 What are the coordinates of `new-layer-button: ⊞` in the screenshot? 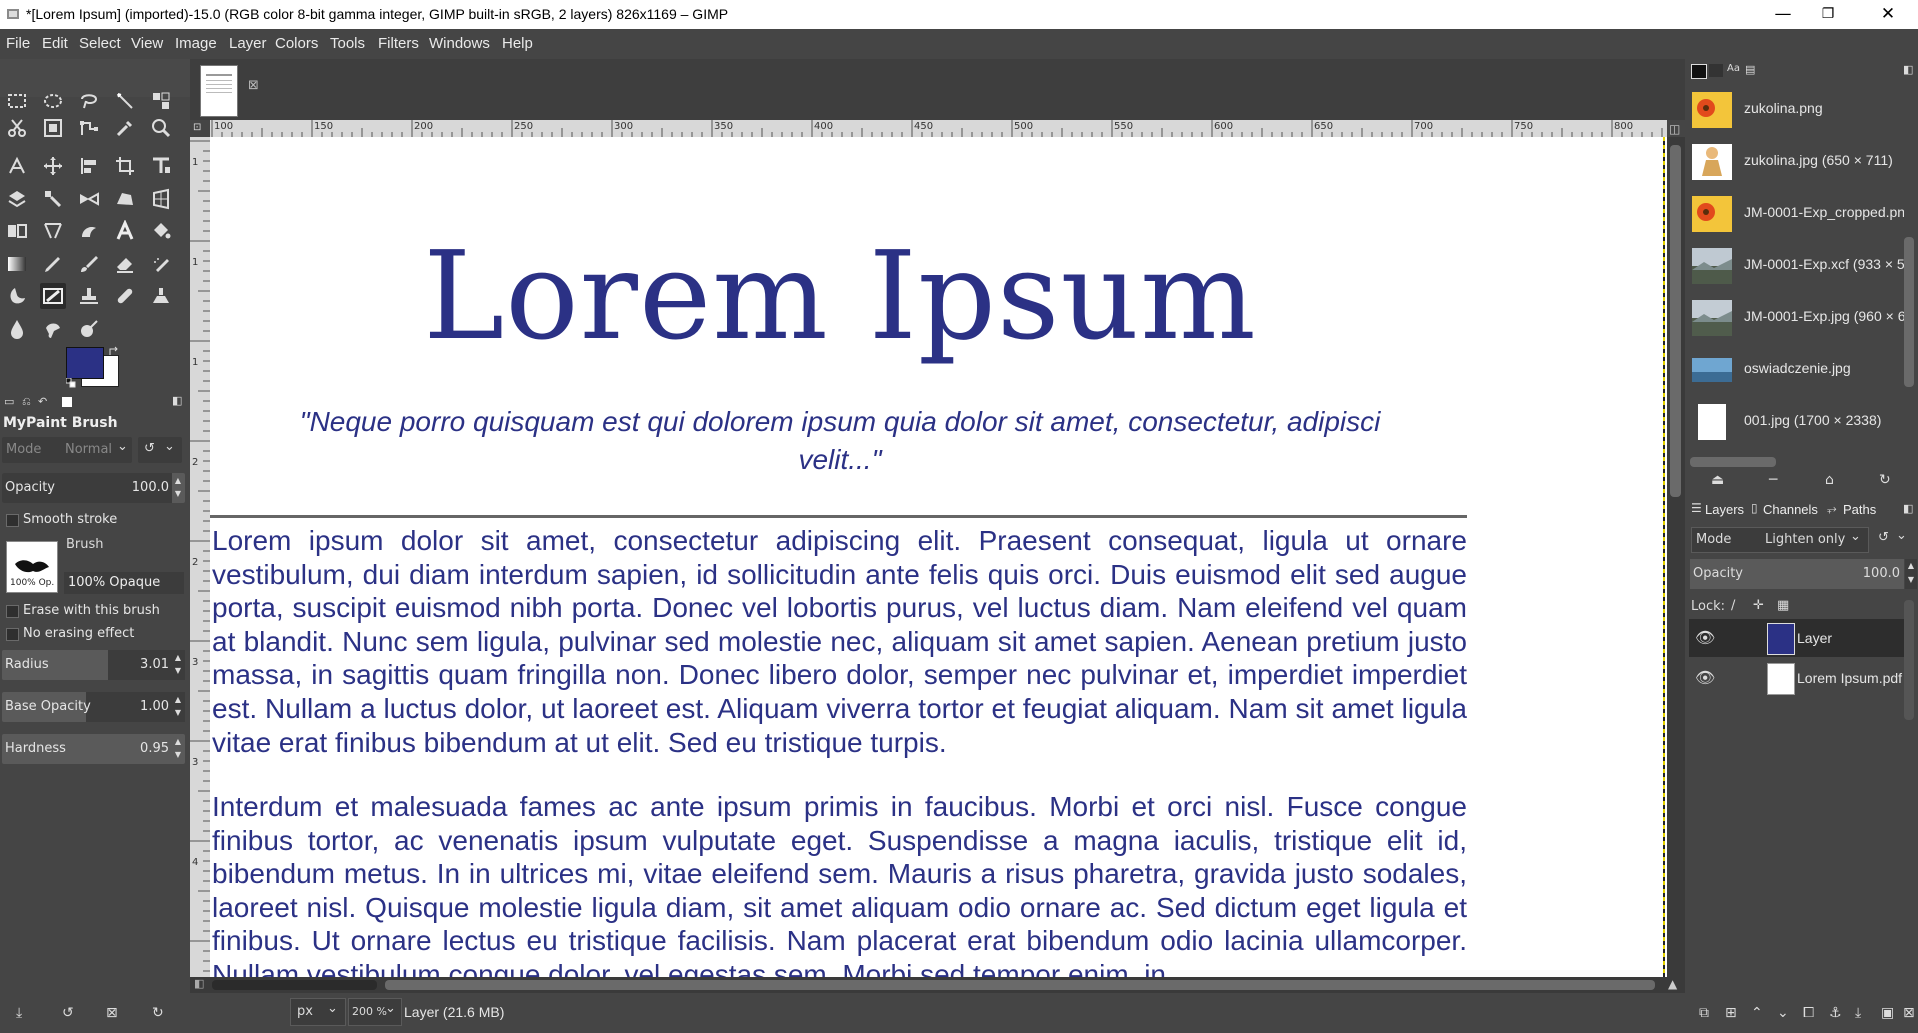 It's located at (1731, 1013).